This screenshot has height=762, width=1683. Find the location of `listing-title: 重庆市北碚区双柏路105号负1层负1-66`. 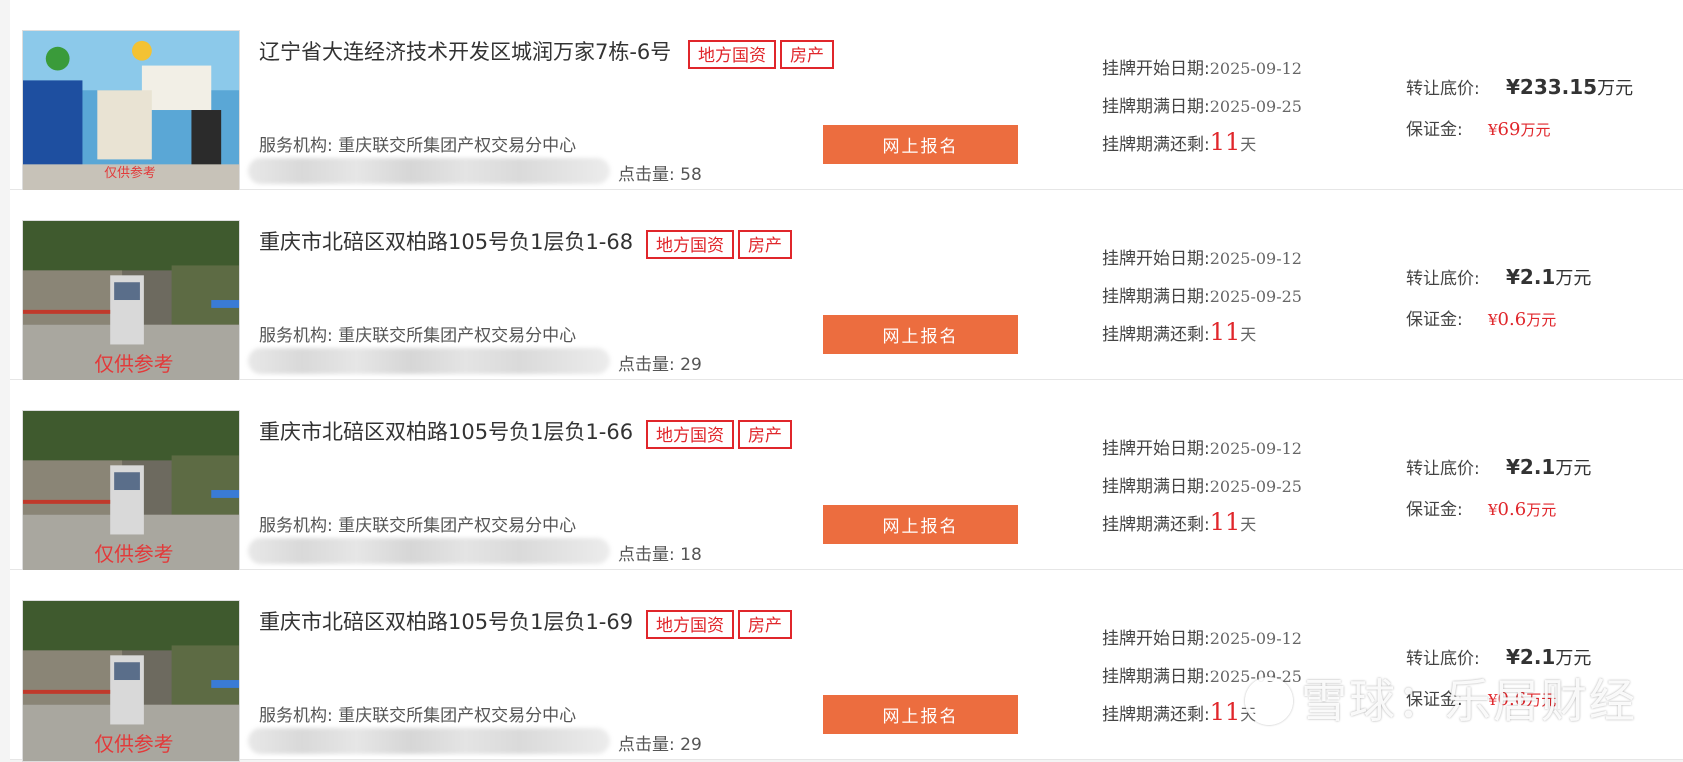

listing-title: 重庆市北碚区双柏路105号负1层负1-66 is located at coordinates (446, 431).